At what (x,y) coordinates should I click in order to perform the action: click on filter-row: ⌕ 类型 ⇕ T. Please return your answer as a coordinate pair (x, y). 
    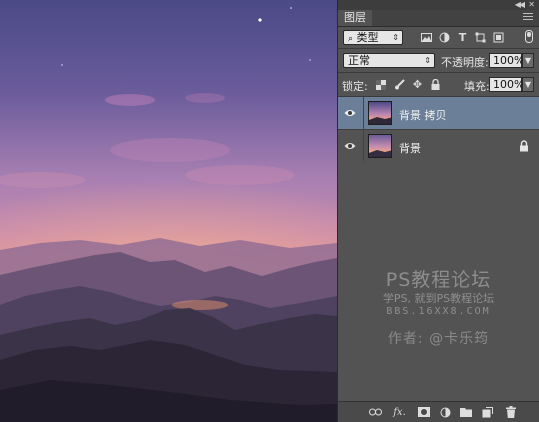
    Looking at the image, I should click on (438, 37).